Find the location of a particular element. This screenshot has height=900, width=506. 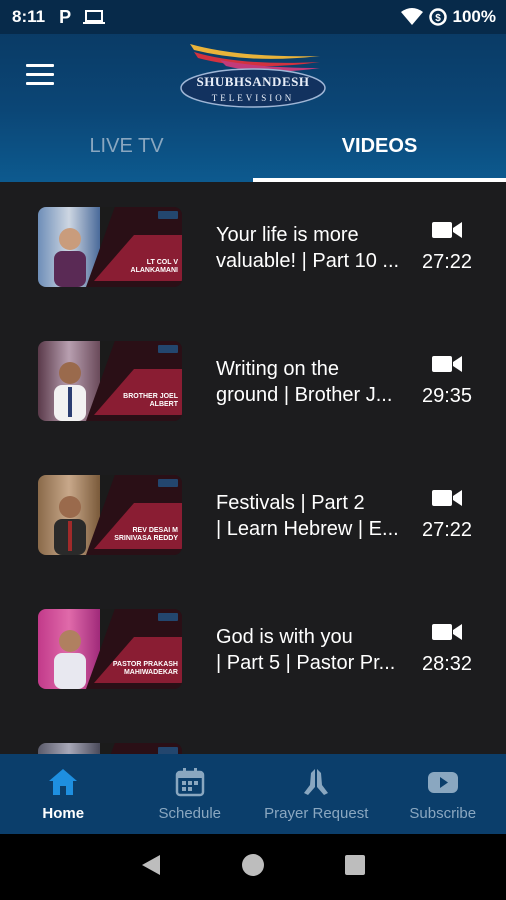

speaker-name: REV DESAI M SRINIVASA REDDY is located at coordinates (146, 534).